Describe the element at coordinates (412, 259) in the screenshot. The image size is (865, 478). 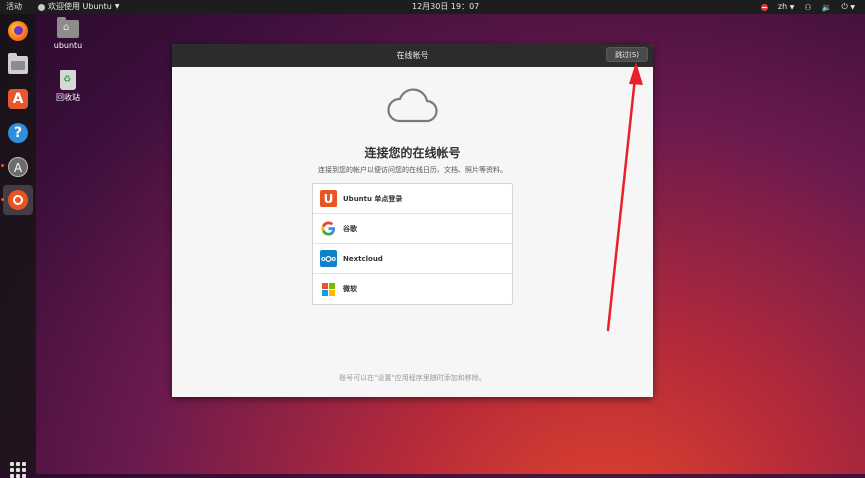
I see `provider-nextcloud: Nextcloud` at that location.